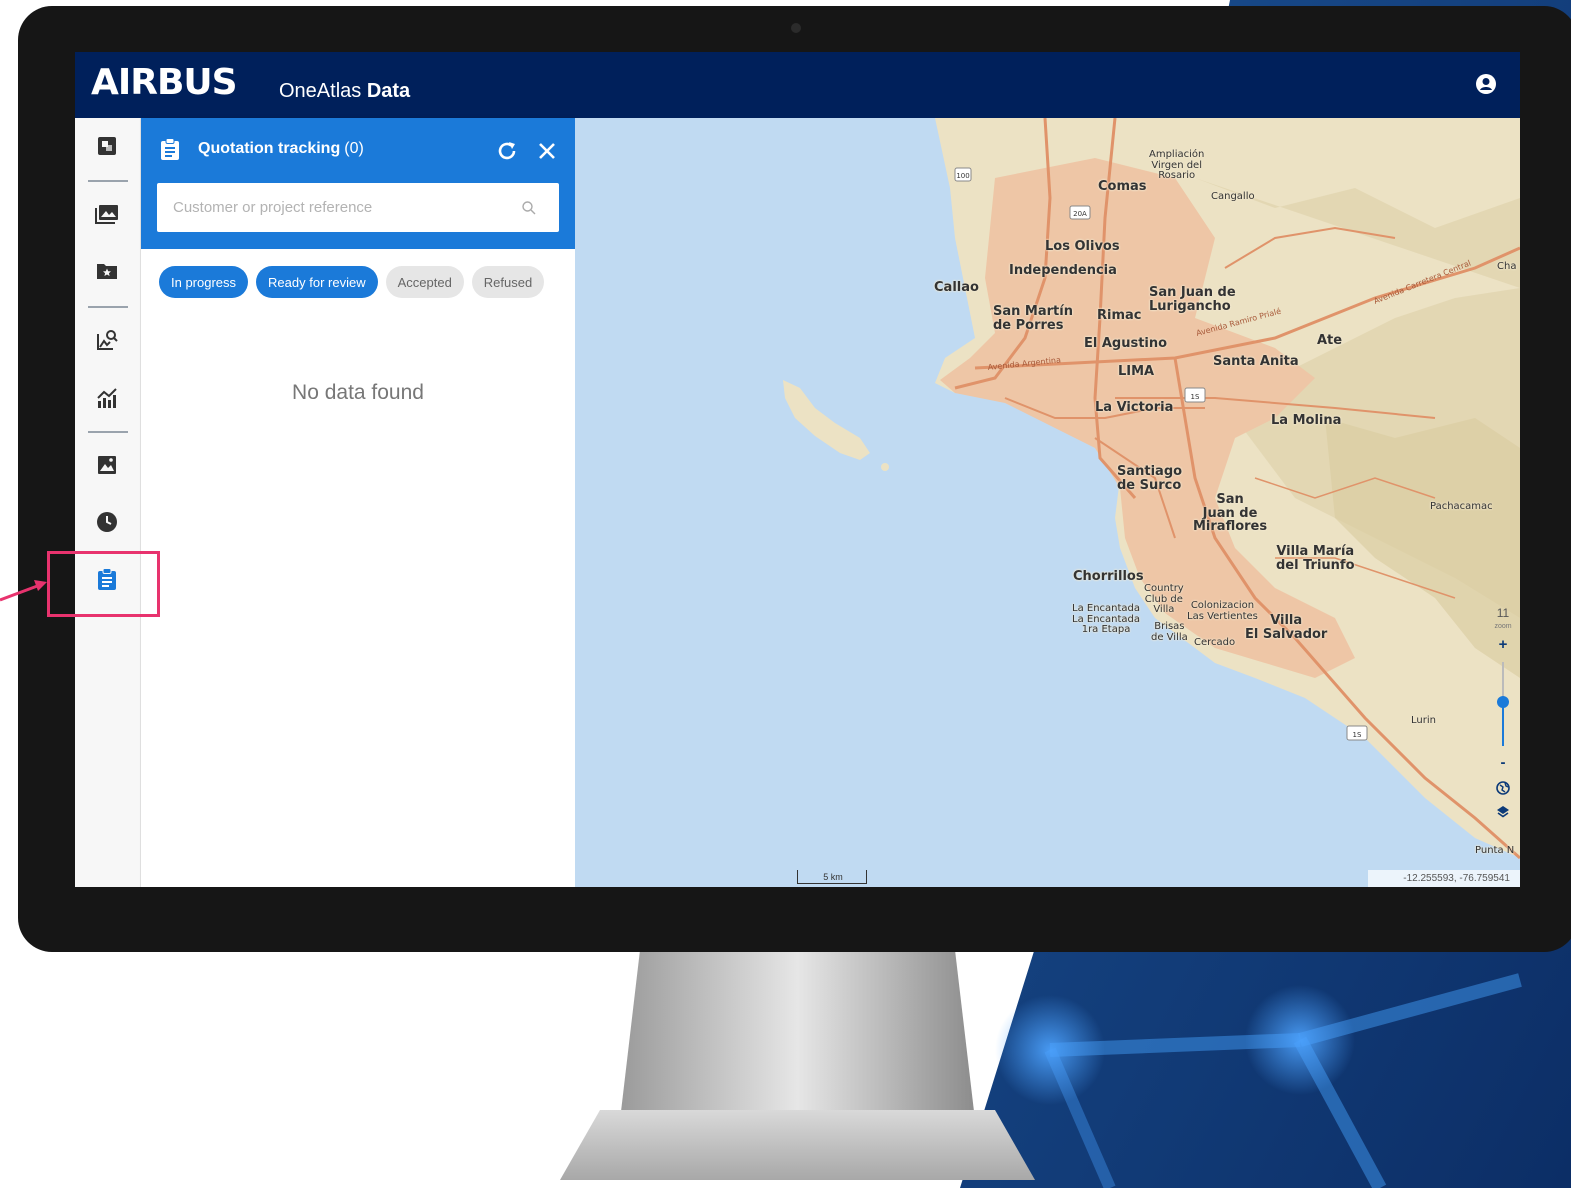 This screenshot has width=1571, height=1188. I want to click on map-label-country-club: Country Club de Villa, so click(1164, 599).